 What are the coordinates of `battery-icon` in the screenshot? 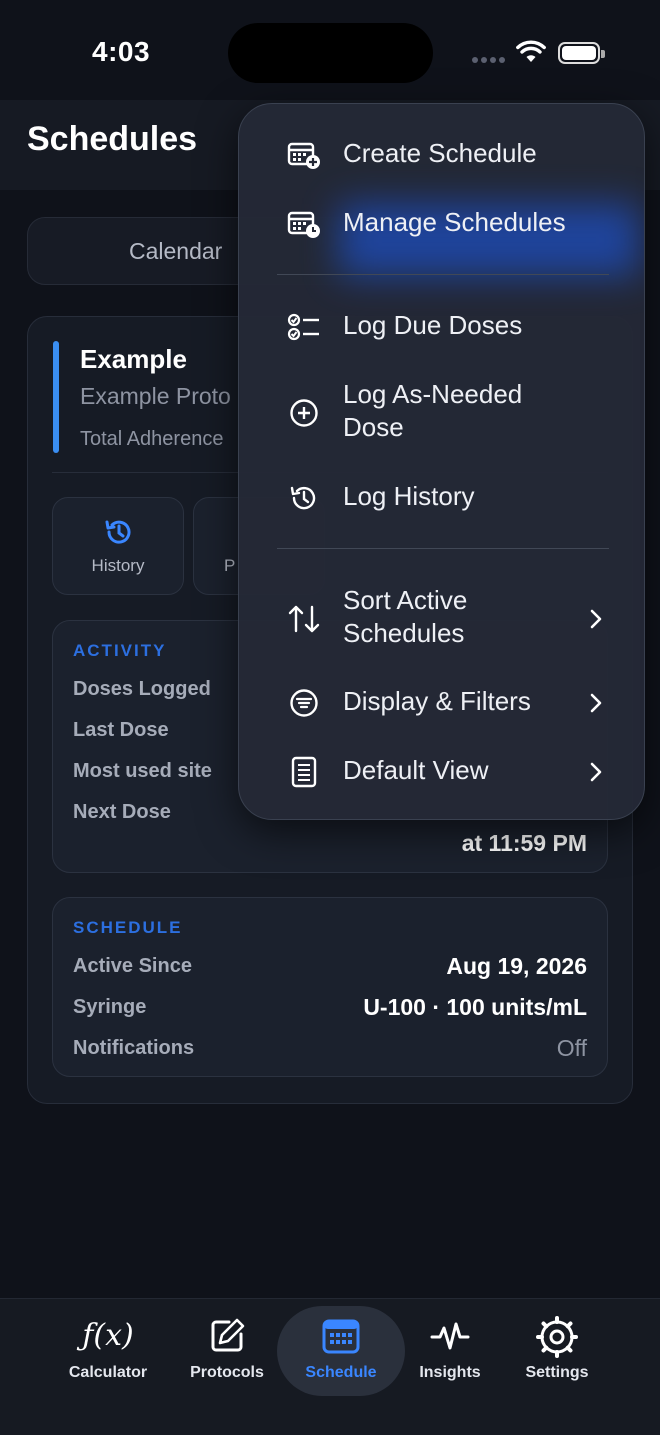 It's located at (581, 53).